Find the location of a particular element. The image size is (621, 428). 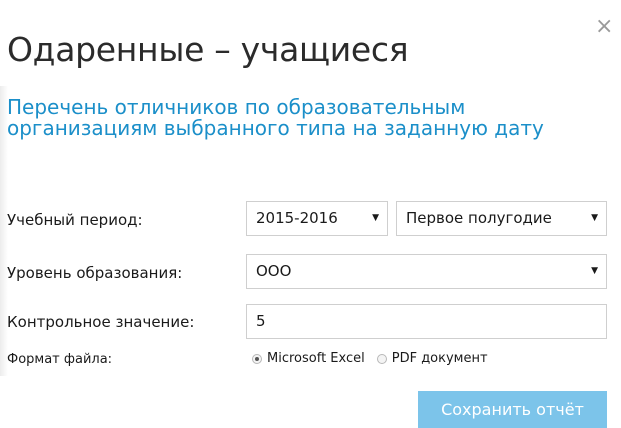

control-value-input: 5 is located at coordinates (426, 321).